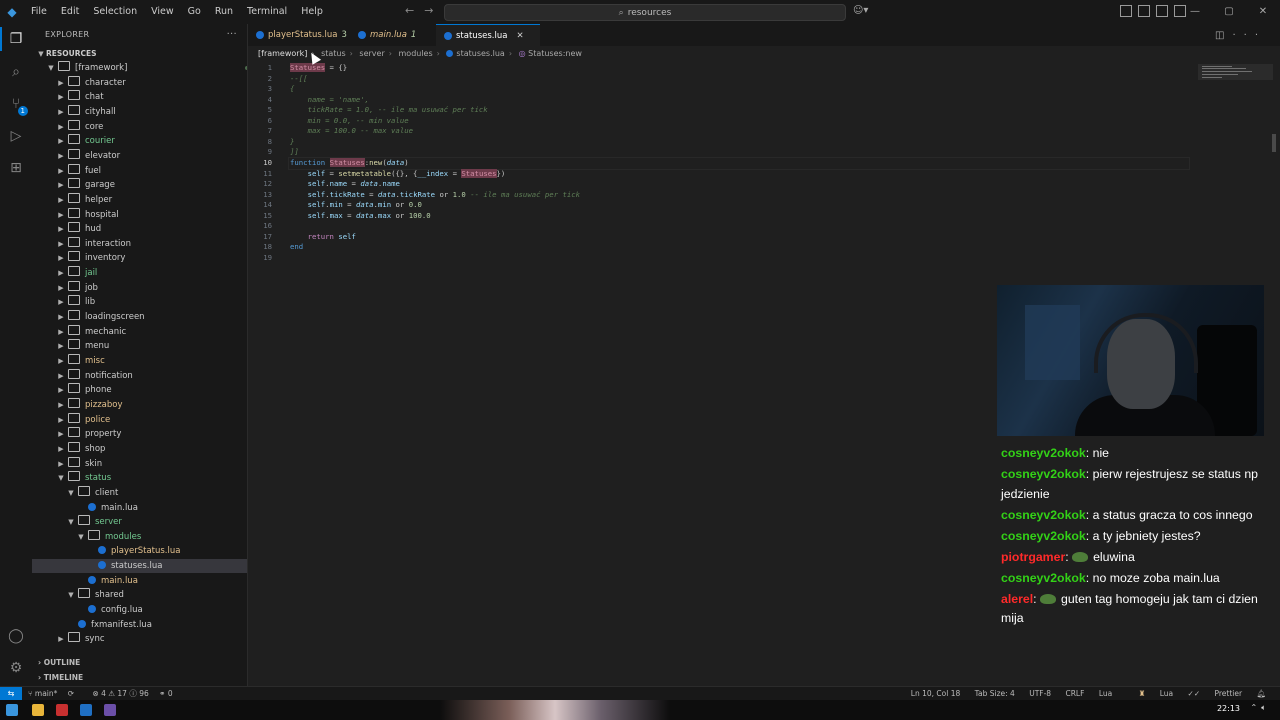 Image resolution: width=1280 pixels, height=720 pixels. What do you see at coordinates (139, 331) in the screenshot?
I see `tree-folder: ▶ mechanic` at bounding box center [139, 331].